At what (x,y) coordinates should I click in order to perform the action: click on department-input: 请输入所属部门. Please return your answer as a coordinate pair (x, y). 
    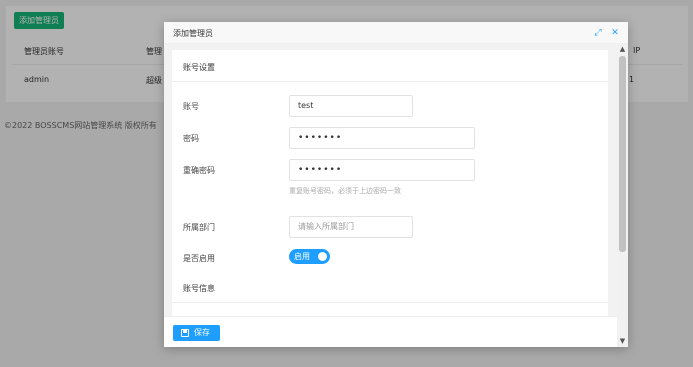
    Looking at the image, I should click on (351, 227).